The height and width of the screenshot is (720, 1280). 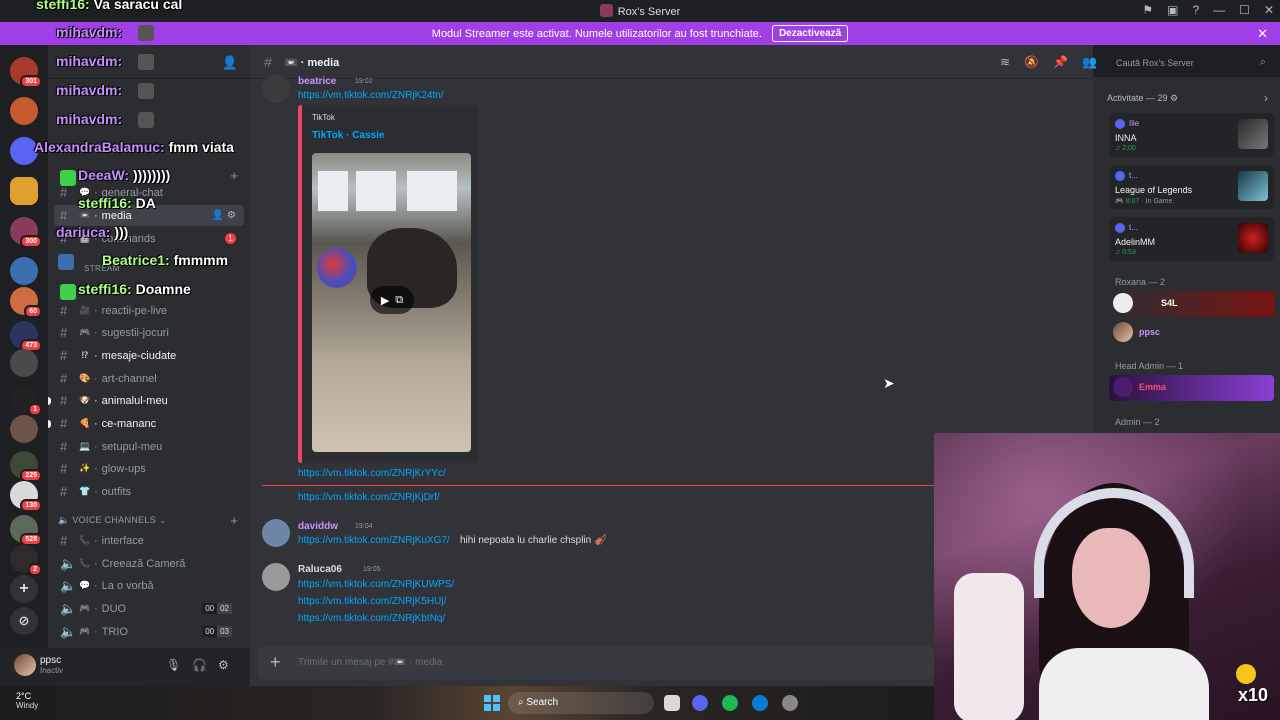 What do you see at coordinates (371, 95) in the screenshot?
I see `message-link: https://vm.tiktok.com/ZNRjK24tn/` at bounding box center [371, 95].